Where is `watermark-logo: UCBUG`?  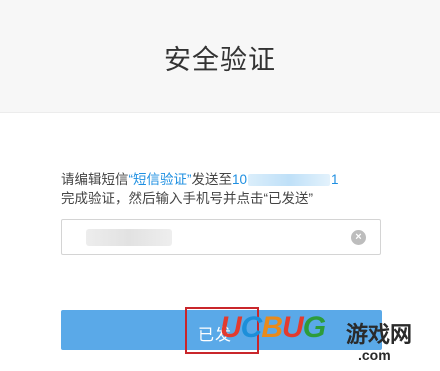
watermark-logo: UCBUG is located at coordinates (273, 327).